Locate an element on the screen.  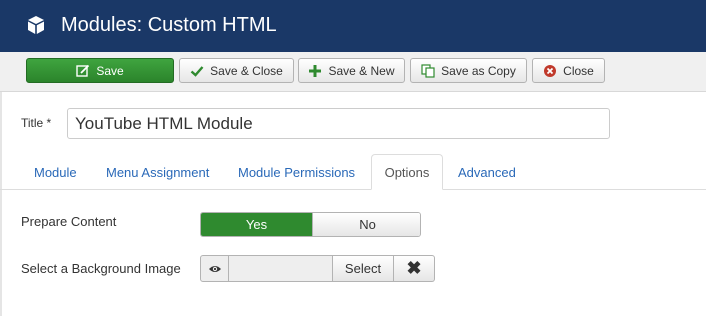
save-label: Save is located at coordinates (110, 70).